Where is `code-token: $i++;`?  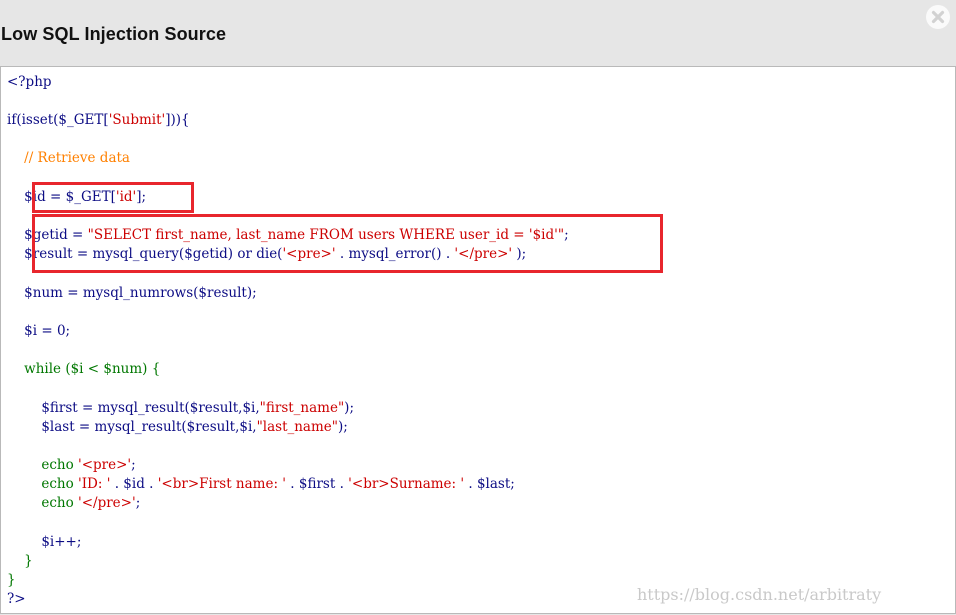
code-token: $i++; is located at coordinates (44, 542).